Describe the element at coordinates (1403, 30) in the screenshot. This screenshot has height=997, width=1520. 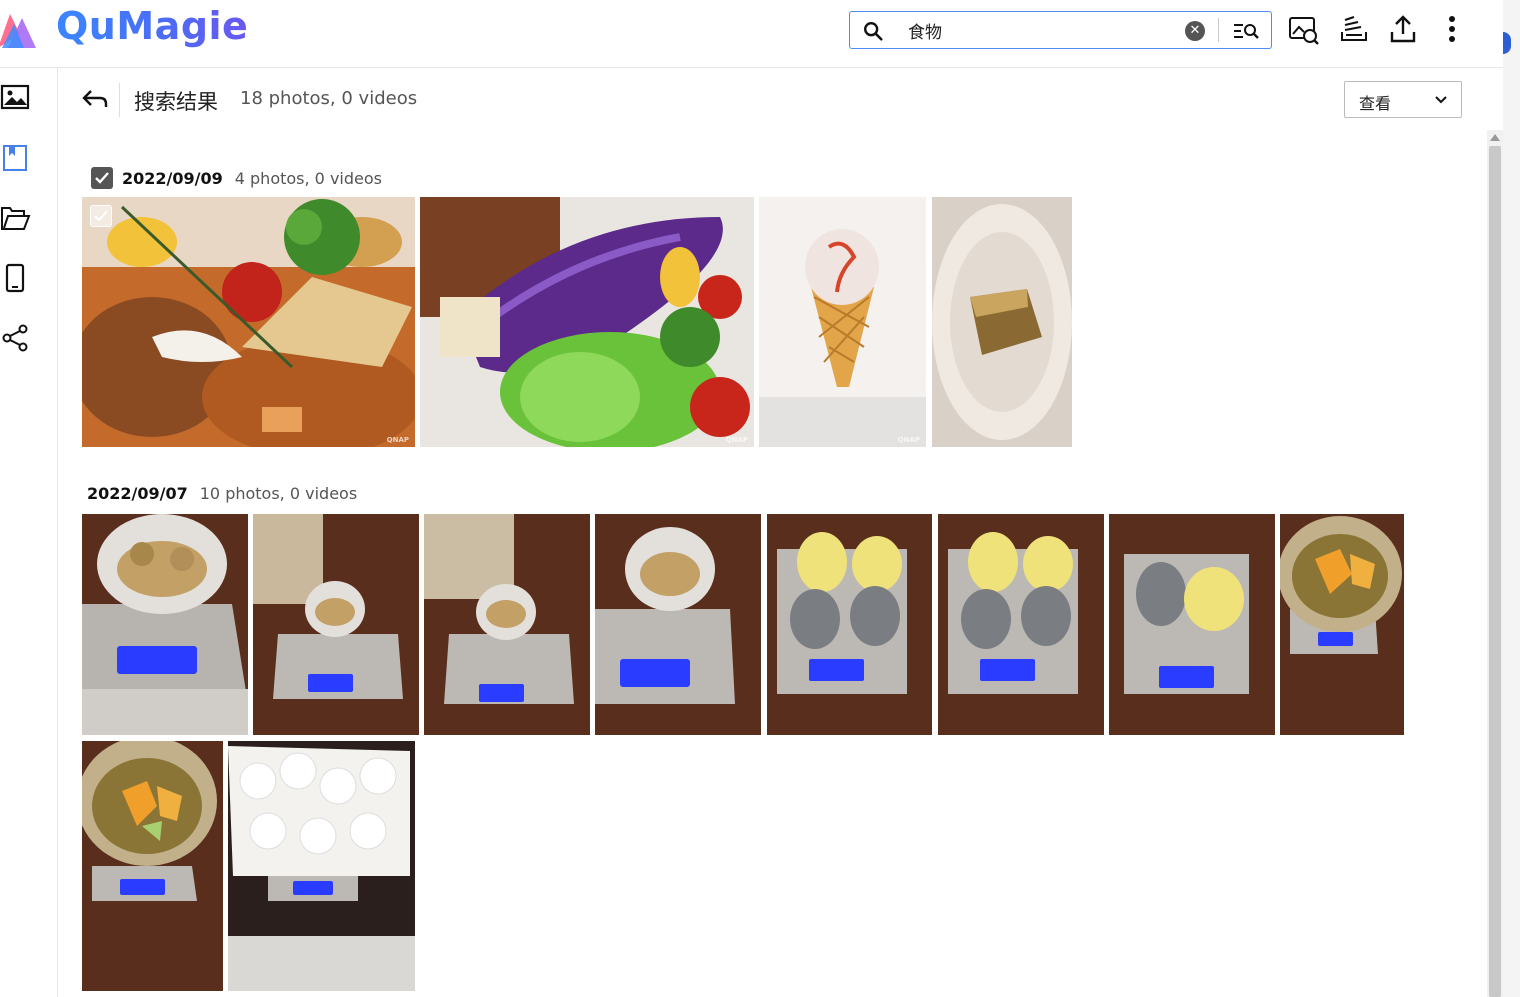
I see `upload-icon` at that location.